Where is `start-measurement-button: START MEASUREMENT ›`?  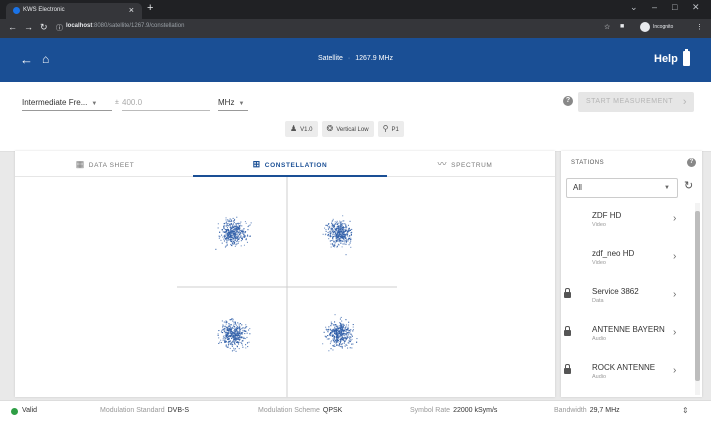
start-measurement-button: START MEASUREMENT › is located at coordinates (636, 102).